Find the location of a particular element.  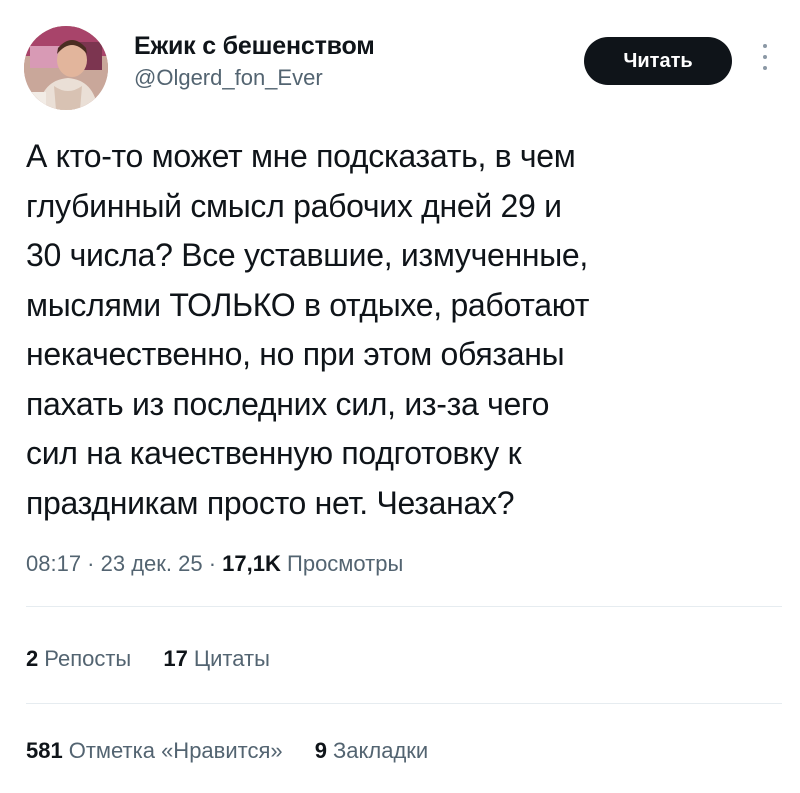

tweet-meta: 08:17 · 23 дек. 25 · 17,1K Просмотры is located at coordinates (214, 564).